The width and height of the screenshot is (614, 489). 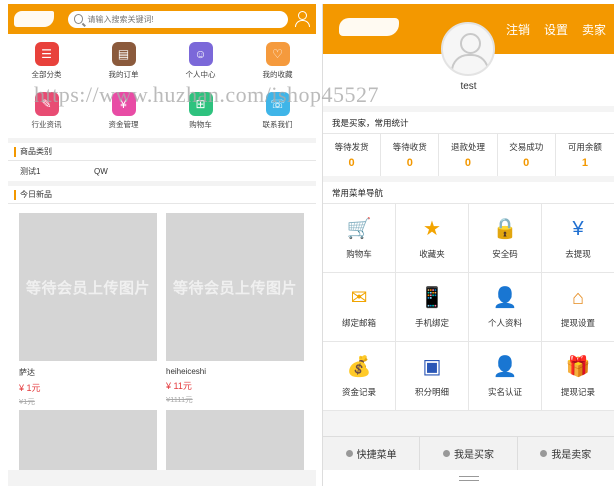 What do you see at coordinates (162, 162) in the screenshot?
I see `product-type-section: 商品类别 测试1 QW` at bounding box center [162, 162].